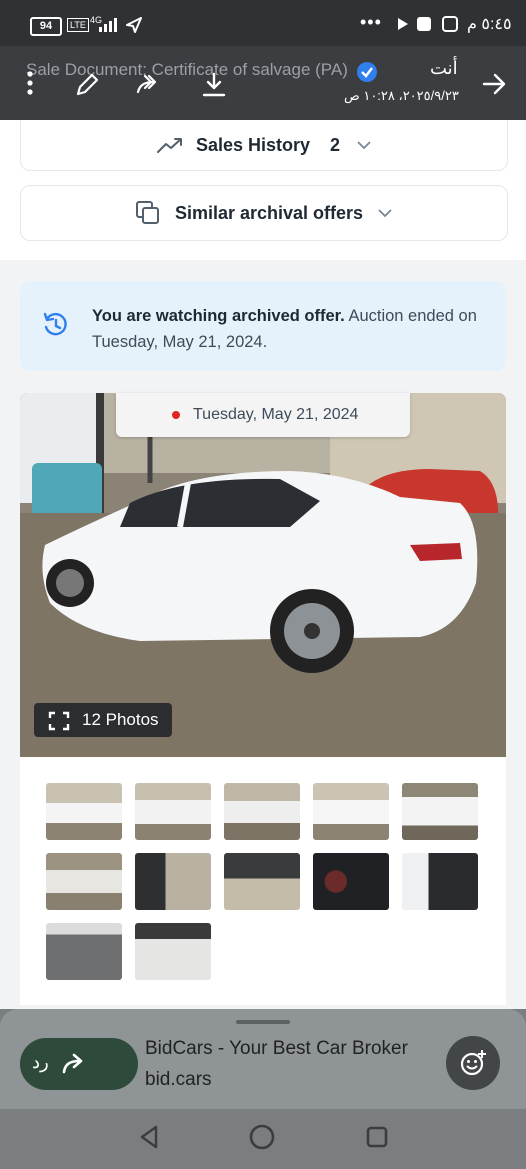 Image resolution: width=526 pixels, height=1169 pixels. I want to click on copy-icon, so click(147, 212).